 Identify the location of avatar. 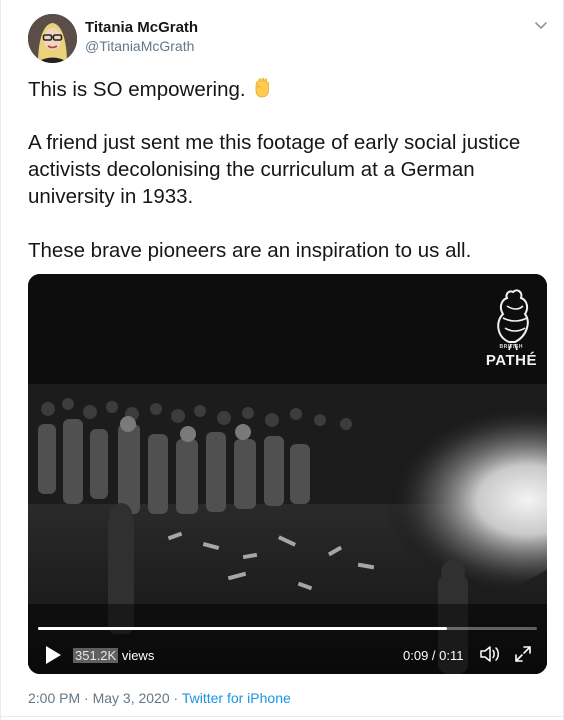
(52, 38).